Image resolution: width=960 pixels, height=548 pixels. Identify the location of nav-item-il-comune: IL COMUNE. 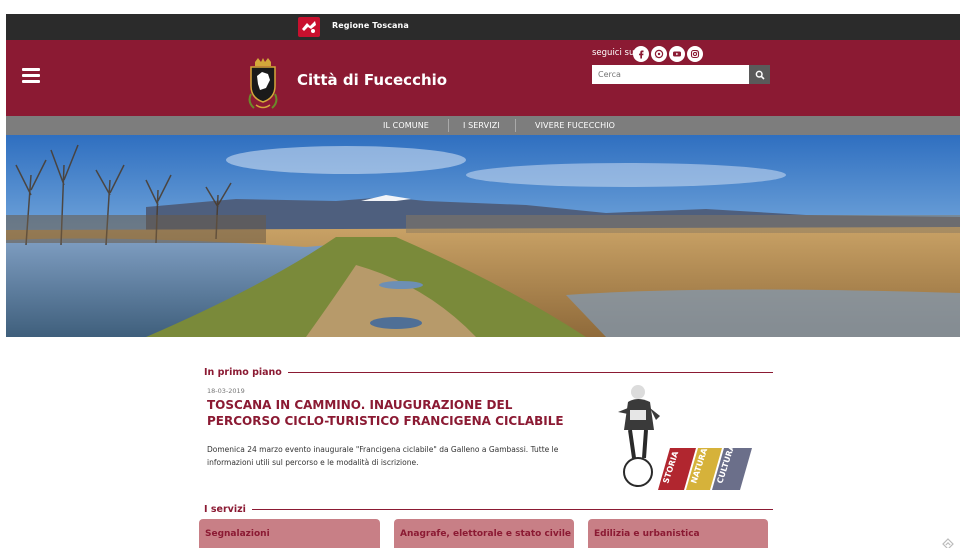
(406, 125).